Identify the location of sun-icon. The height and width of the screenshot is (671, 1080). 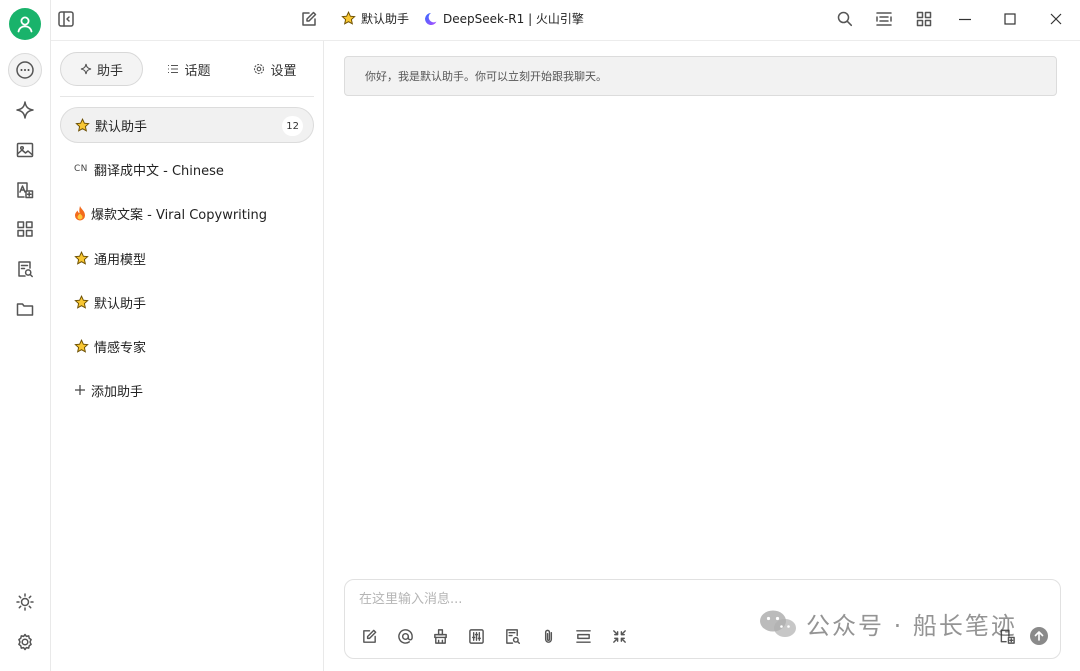
(25, 602).